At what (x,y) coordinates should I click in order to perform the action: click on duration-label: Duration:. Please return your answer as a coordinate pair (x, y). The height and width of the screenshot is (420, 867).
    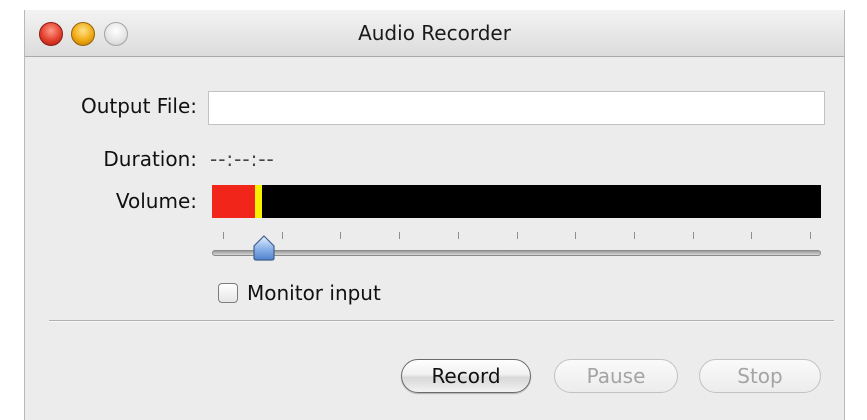
    Looking at the image, I should click on (150, 159).